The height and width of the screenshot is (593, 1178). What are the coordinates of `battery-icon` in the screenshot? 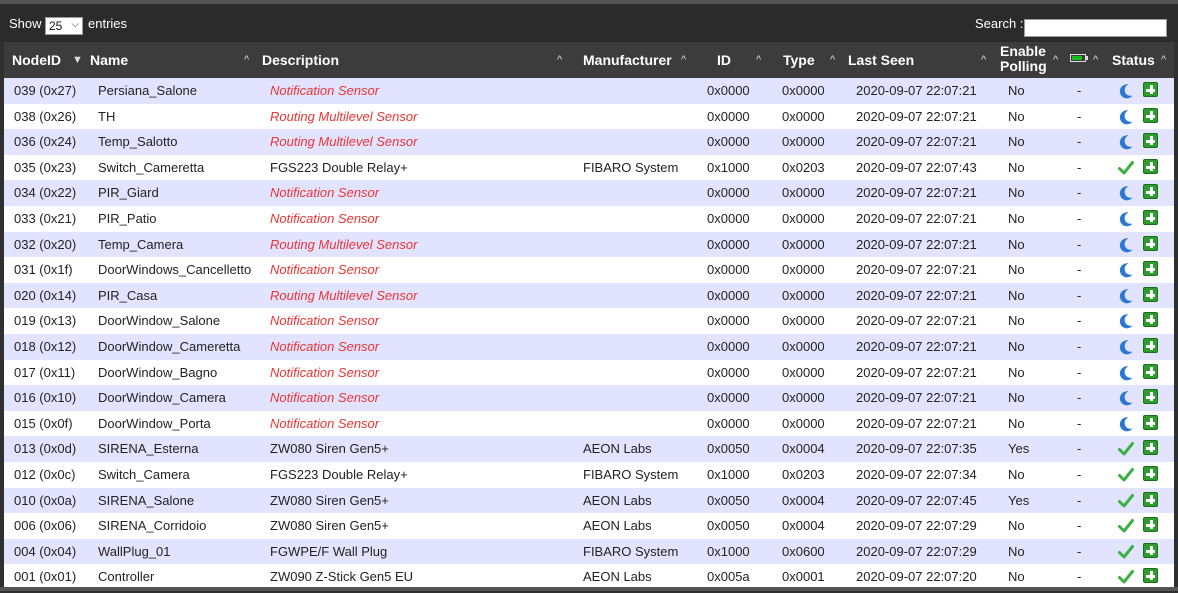 It's located at (1079, 58).